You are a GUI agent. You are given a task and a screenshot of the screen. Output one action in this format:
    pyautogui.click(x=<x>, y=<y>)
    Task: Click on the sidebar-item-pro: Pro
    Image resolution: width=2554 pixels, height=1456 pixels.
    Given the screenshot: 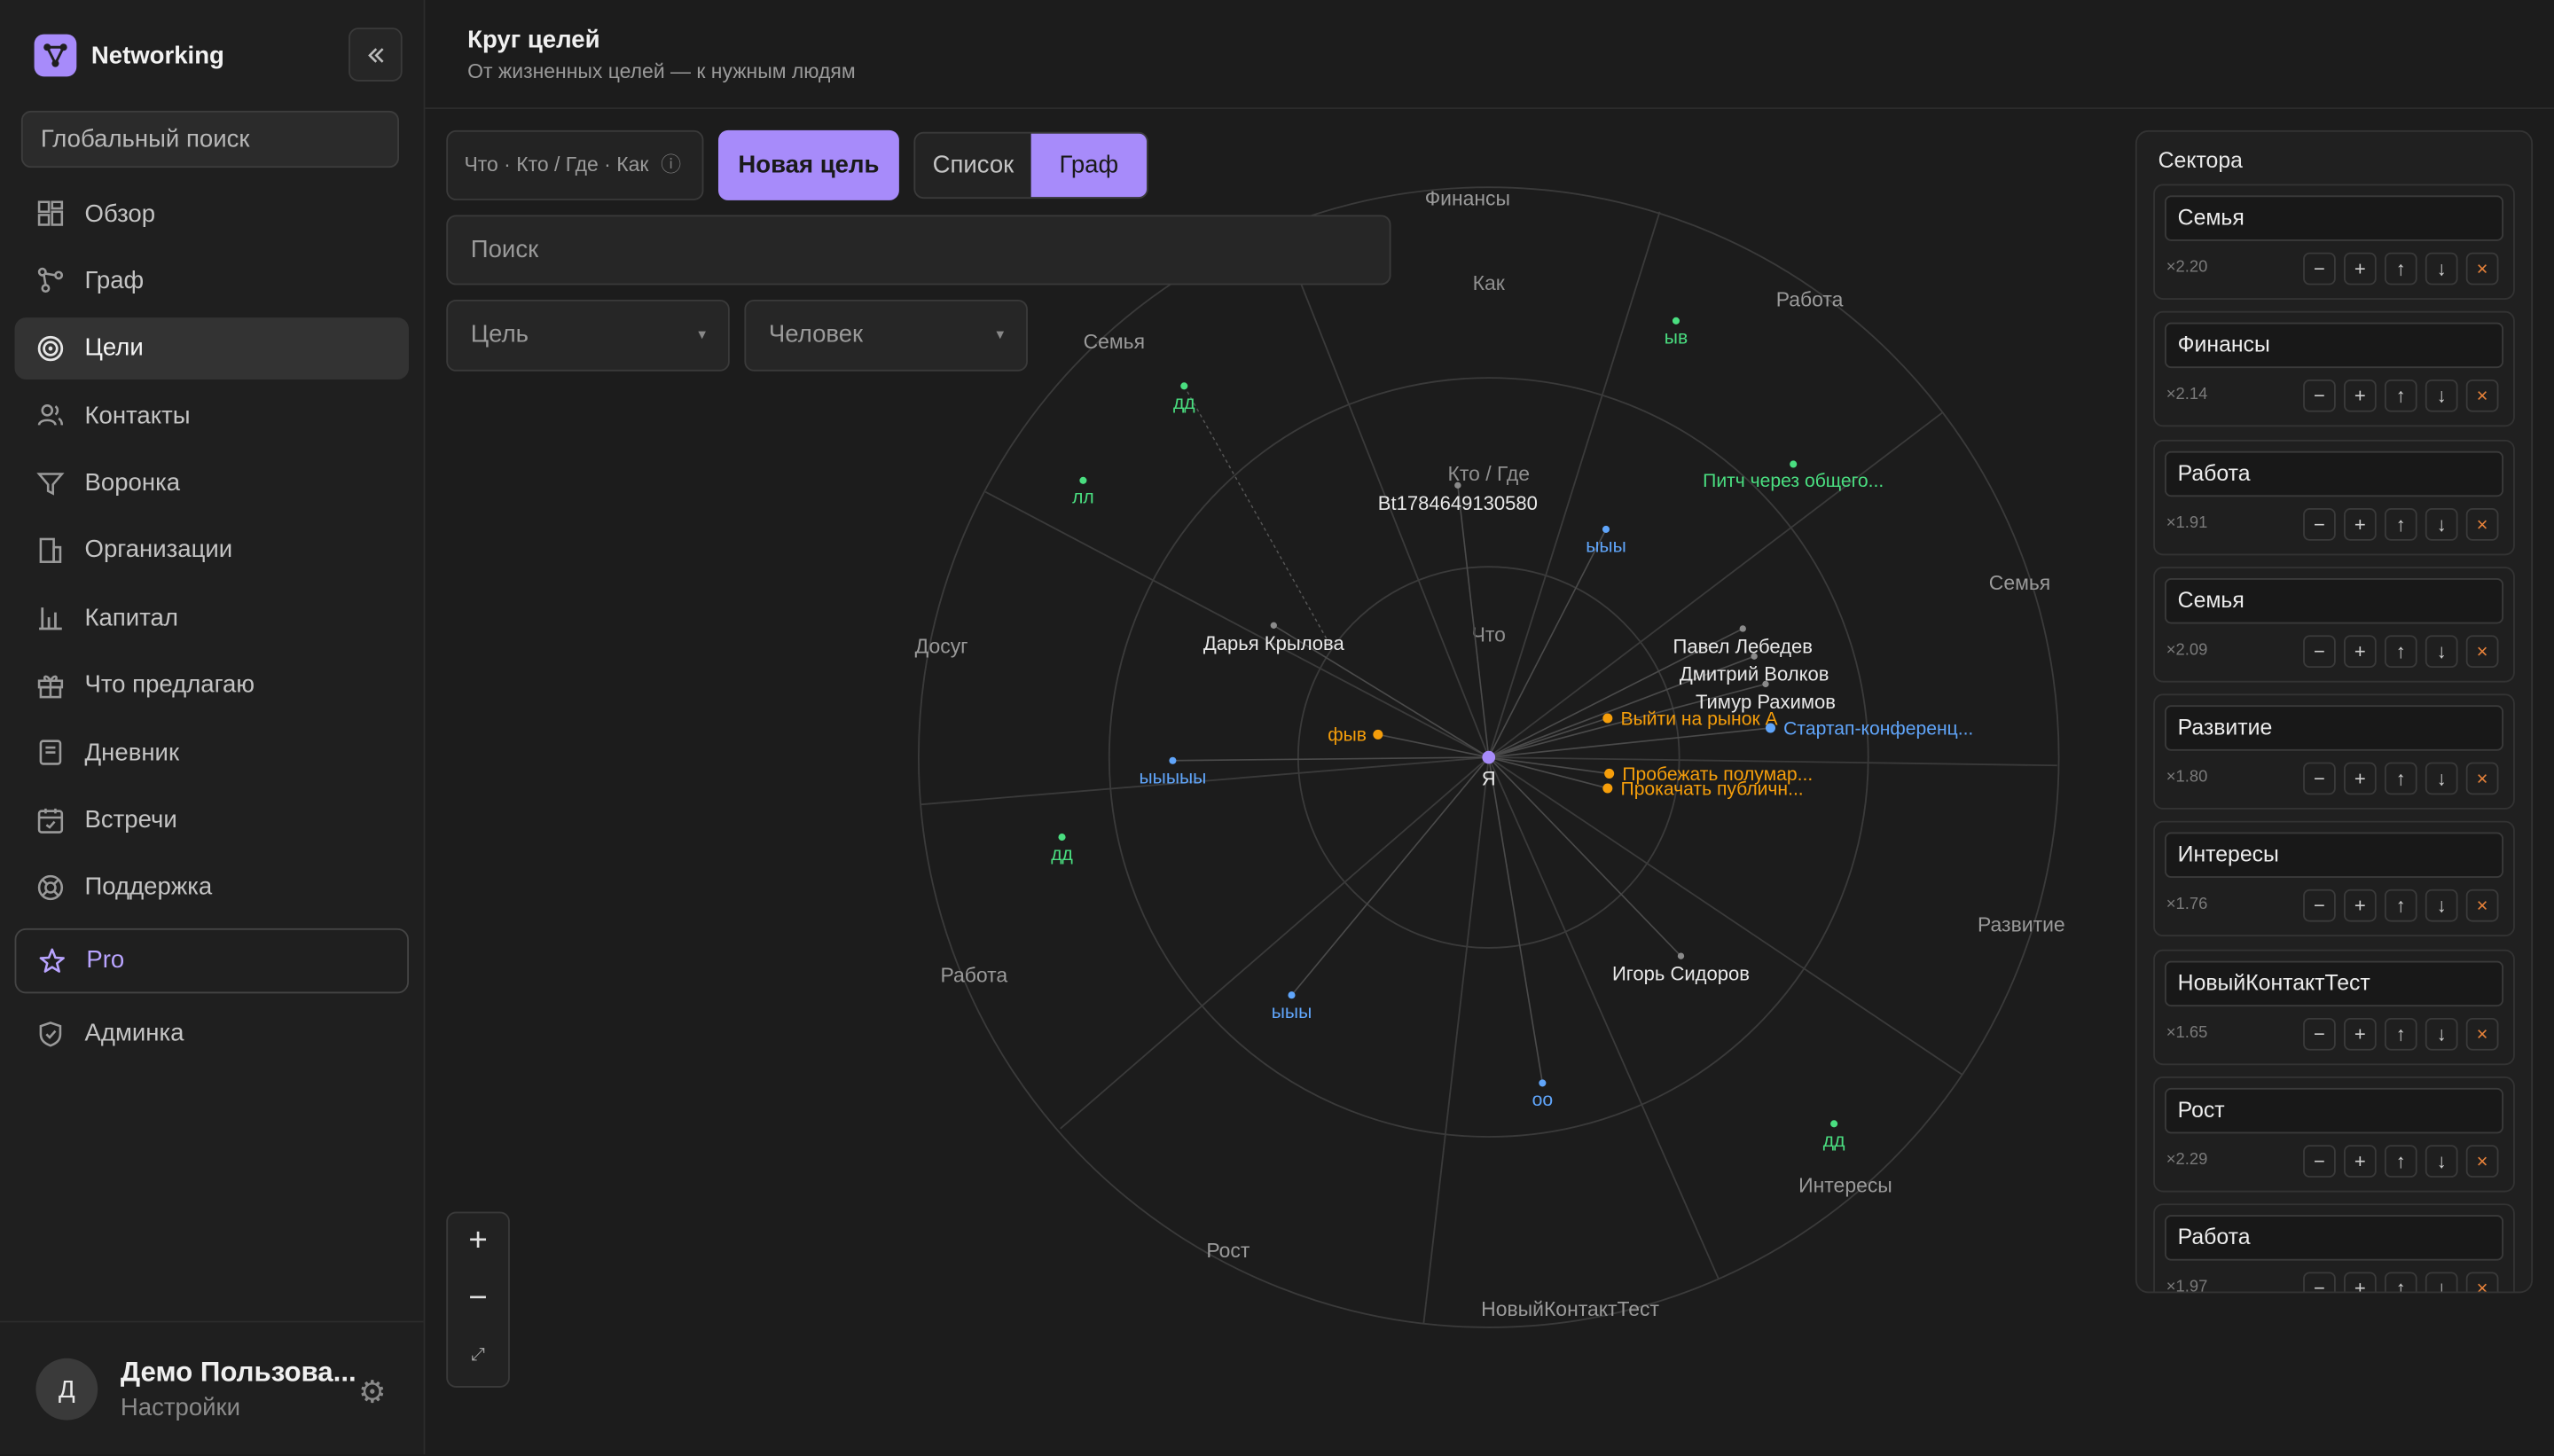 What is the action you would take?
    pyautogui.click(x=212, y=961)
    